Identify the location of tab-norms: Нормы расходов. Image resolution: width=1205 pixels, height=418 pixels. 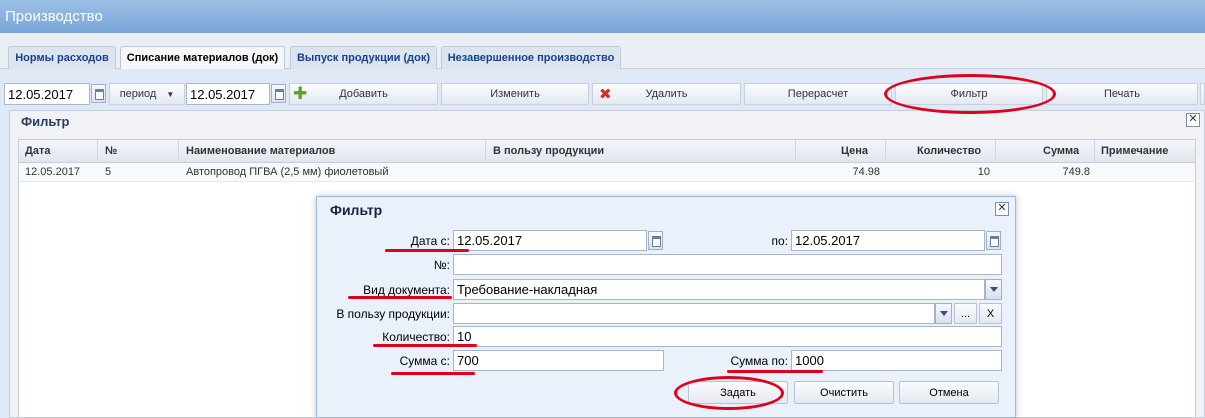
(62, 57).